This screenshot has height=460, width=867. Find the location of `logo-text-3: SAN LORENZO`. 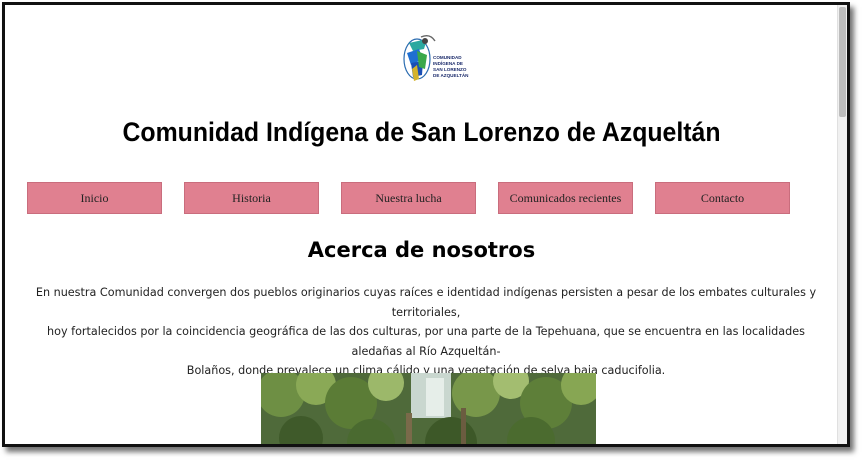

logo-text-3: SAN LORENZO is located at coordinates (450, 69).